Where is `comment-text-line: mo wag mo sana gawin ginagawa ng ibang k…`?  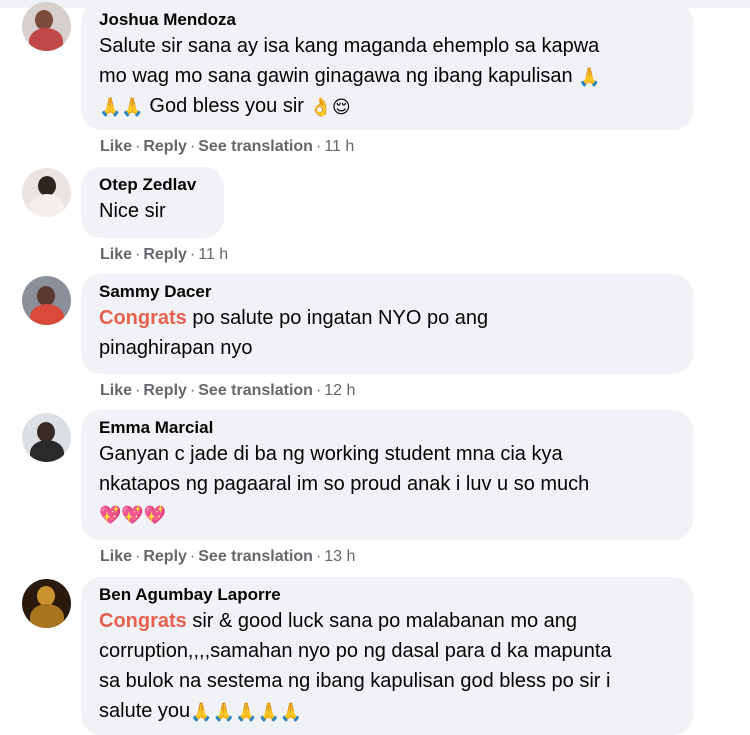 comment-text-line: mo wag mo sana gawin ginagawa ng ibang k… is located at coordinates (388, 76).